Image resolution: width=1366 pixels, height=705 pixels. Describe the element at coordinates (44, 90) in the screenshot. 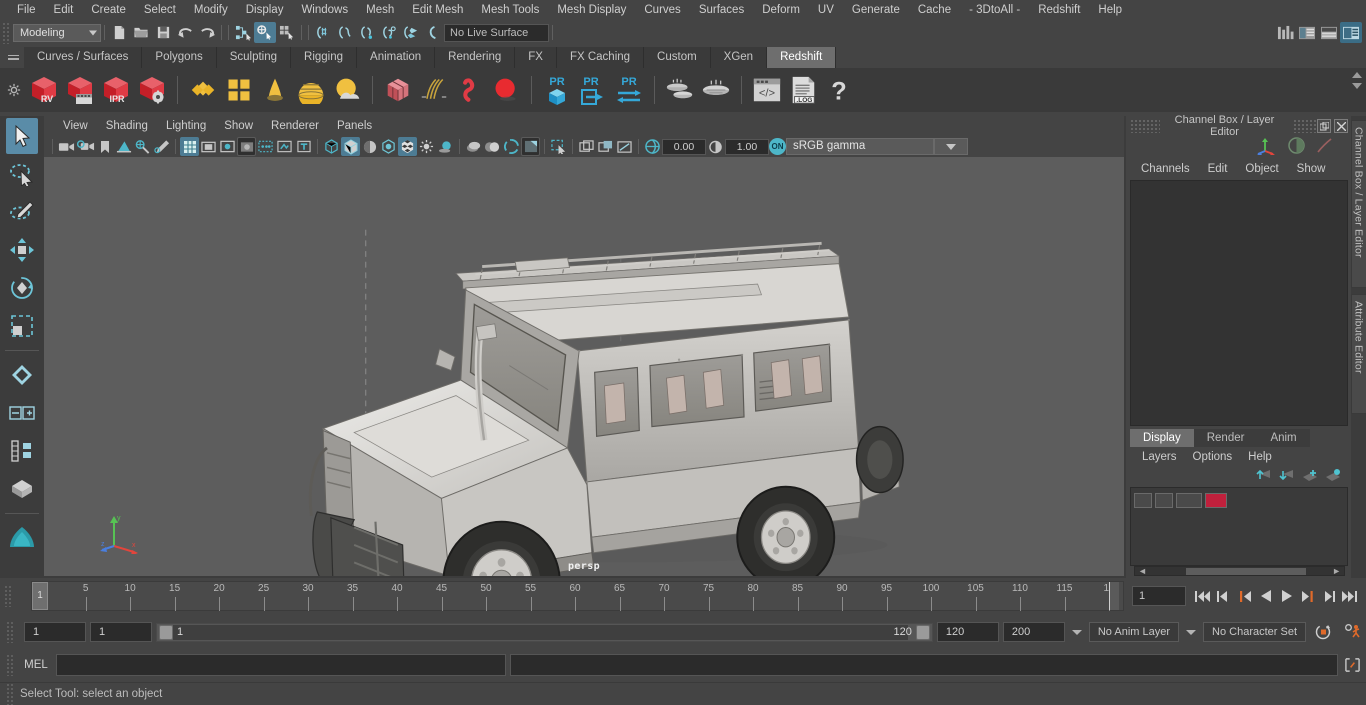

I see `shelf-icon-redshift-render-view: RV` at that location.